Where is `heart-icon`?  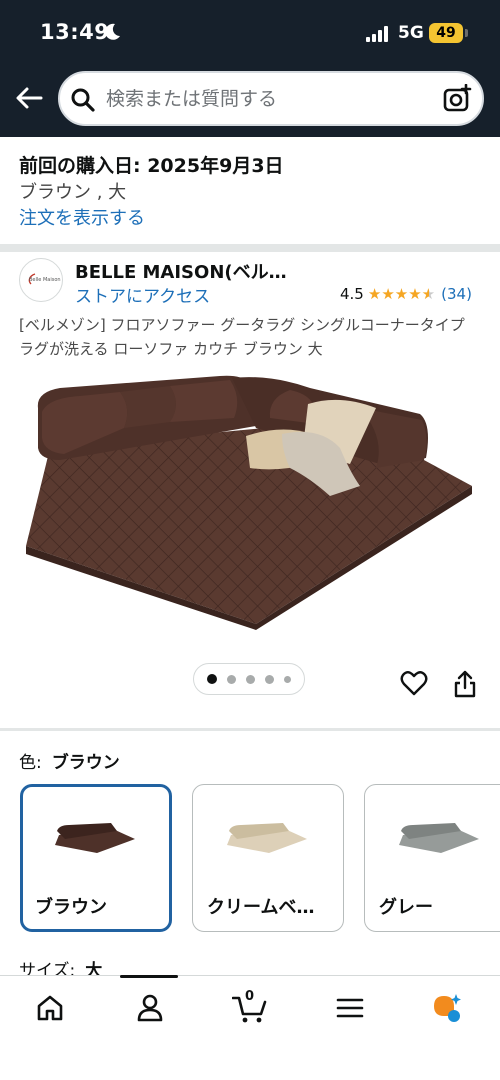 heart-icon is located at coordinates (414, 684).